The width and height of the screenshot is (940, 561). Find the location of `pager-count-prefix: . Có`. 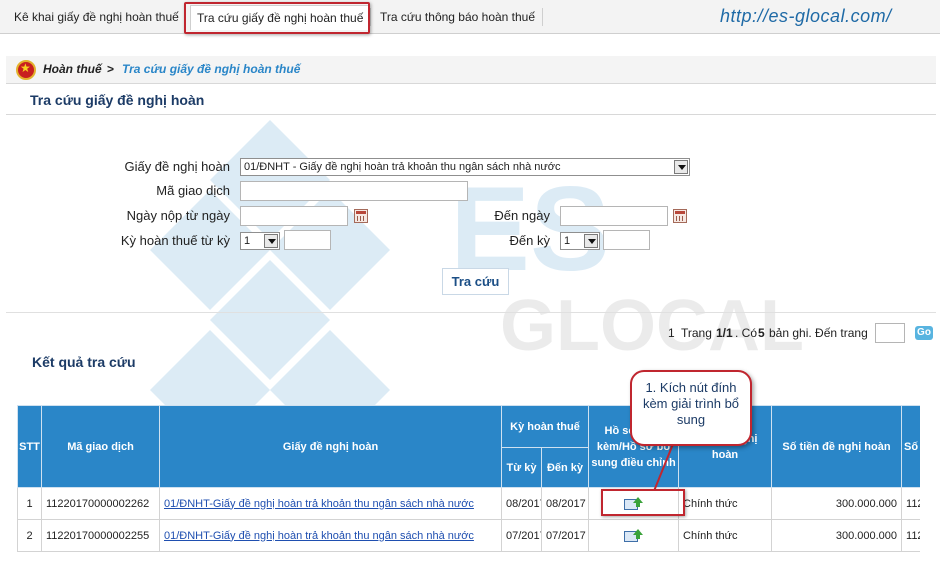

pager-count-prefix: . Có is located at coordinates (746, 333).